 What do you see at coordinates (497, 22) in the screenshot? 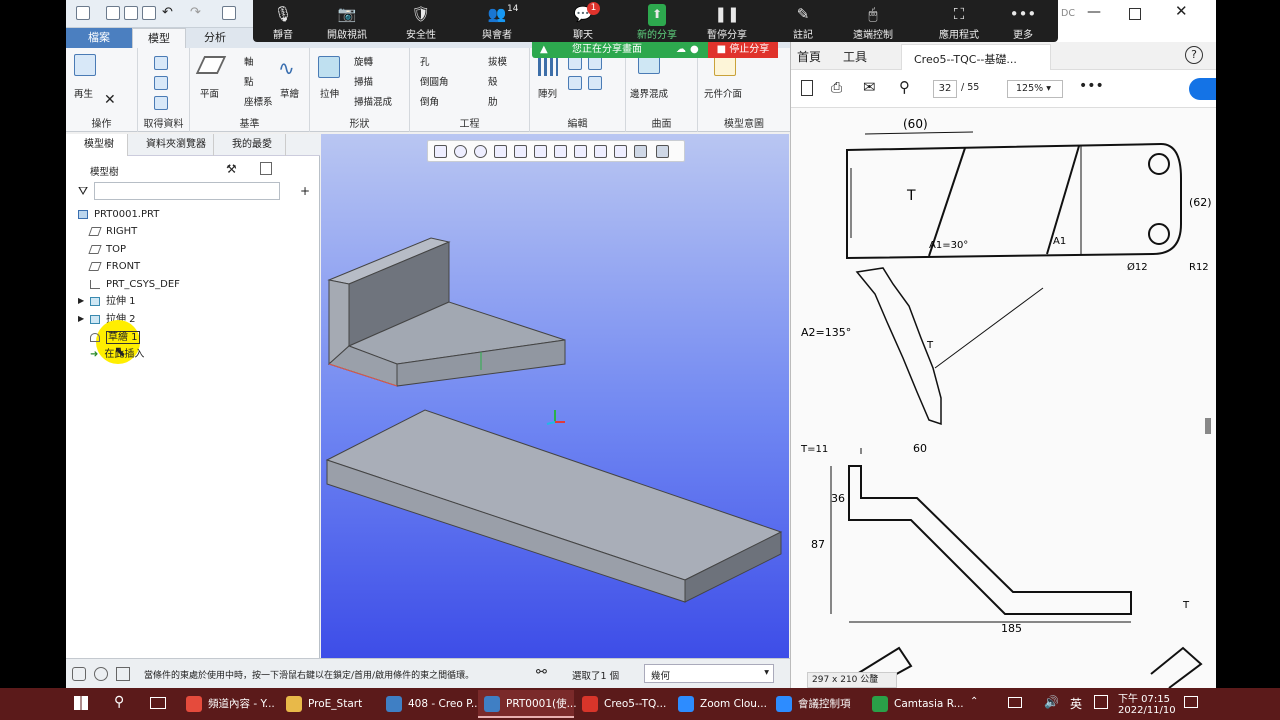
I see `zoom-control-participants: 👥 與會者 14` at bounding box center [497, 22].